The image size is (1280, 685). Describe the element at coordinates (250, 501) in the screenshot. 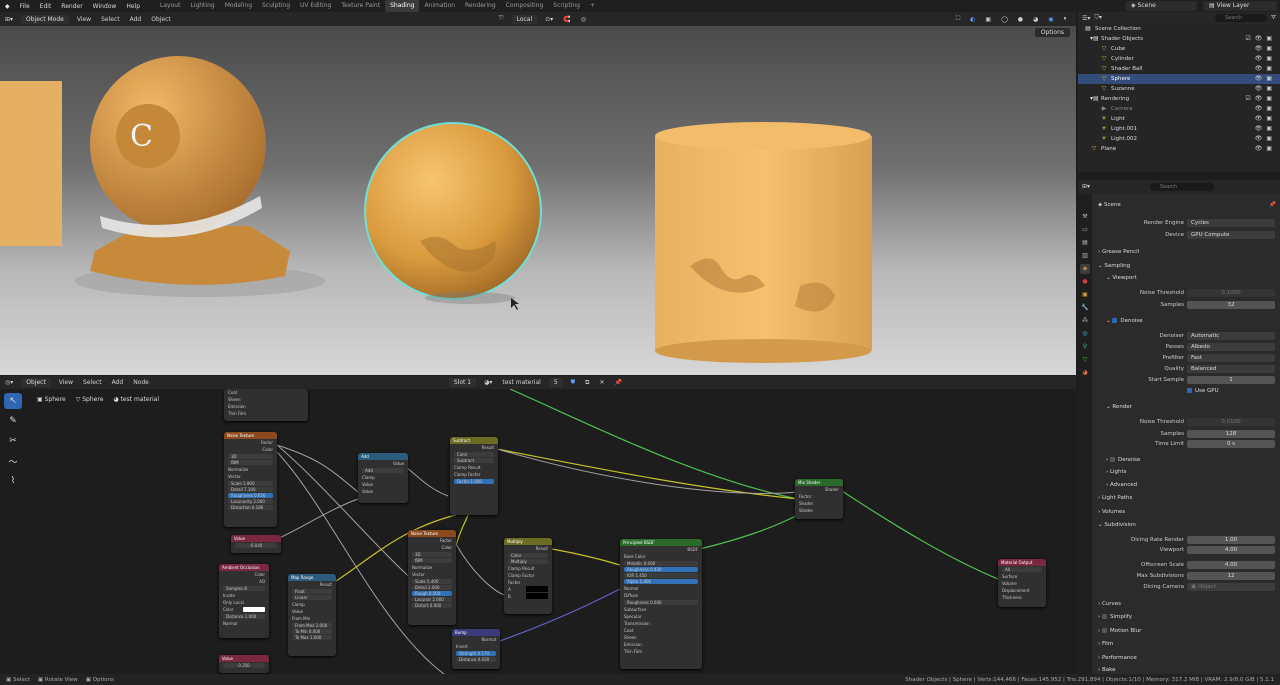

I see `node-field: Lacunarity 2.000` at that location.